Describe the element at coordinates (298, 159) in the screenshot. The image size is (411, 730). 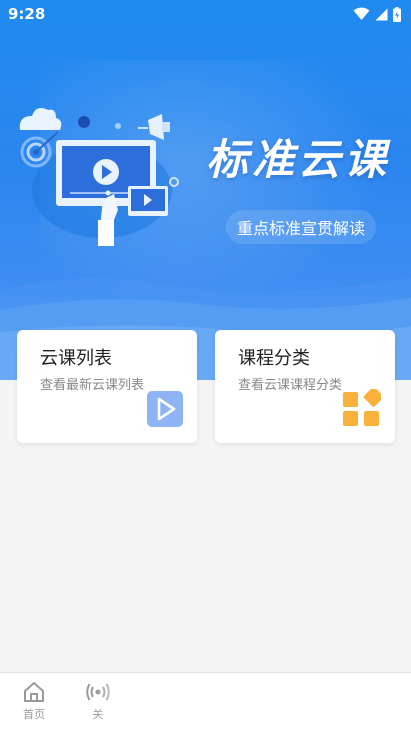
I see `hero-title: 标准云课` at that location.